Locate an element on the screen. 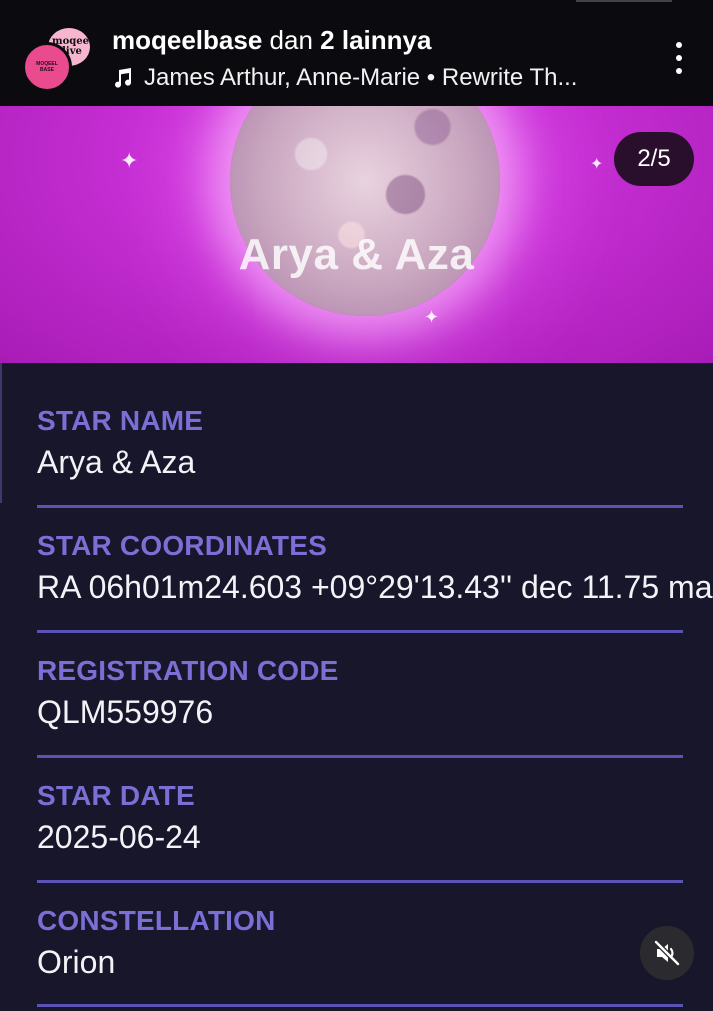  star-sphere-image is located at coordinates (365, 211).